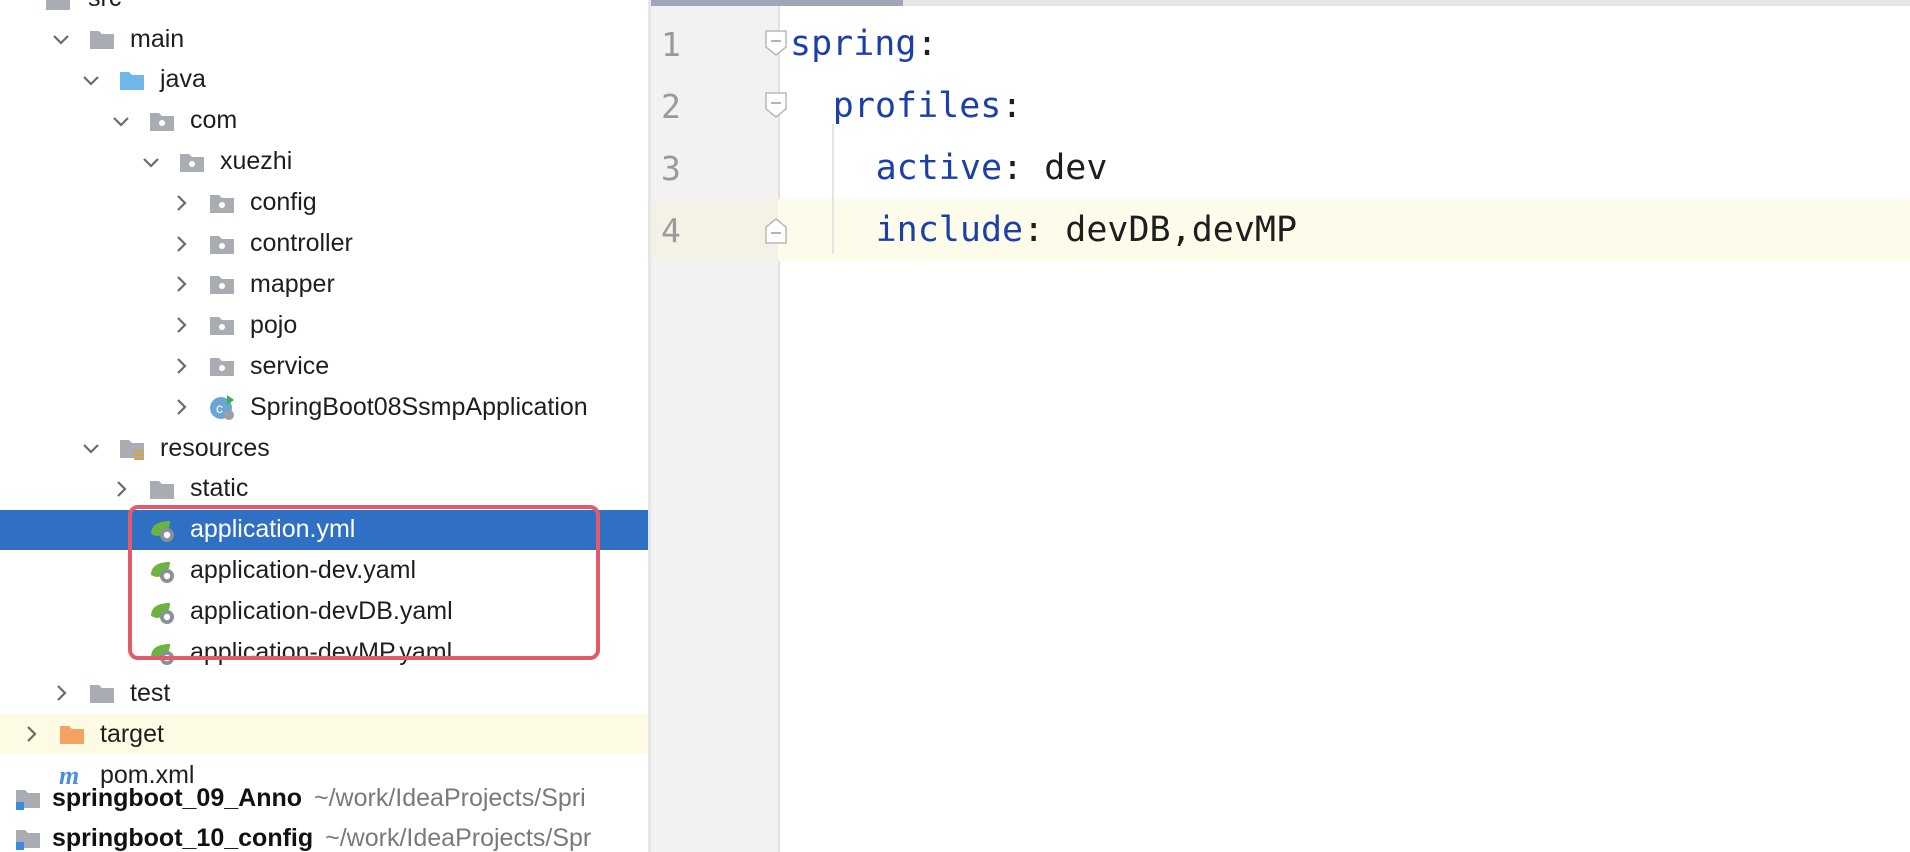 The image size is (1910, 852). Describe the element at coordinates (183, 79) in the screenshot. I see `tree-item-label: java` at that location.